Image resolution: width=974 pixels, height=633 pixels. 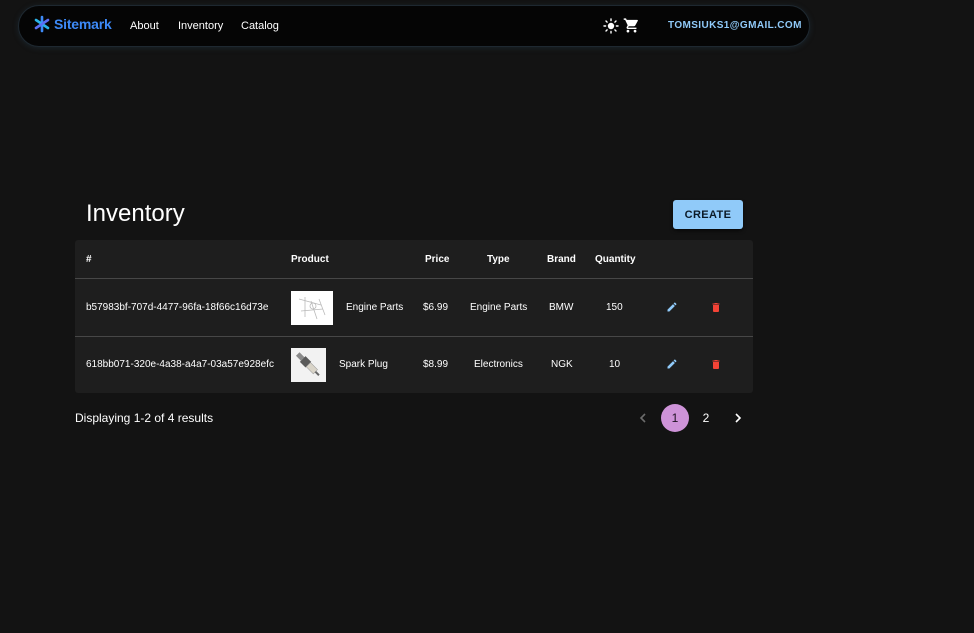 What do you see at coordinates (561, 307) in the screenshot?
I see `row-brand: BMW` at bounding box center [561, 307].